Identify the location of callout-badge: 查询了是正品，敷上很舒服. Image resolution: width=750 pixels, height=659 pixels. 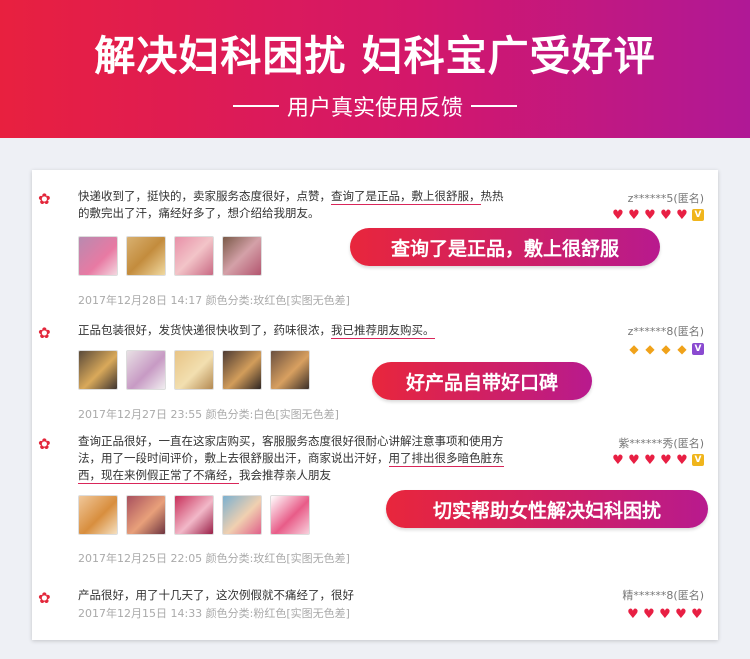
(505, 247).